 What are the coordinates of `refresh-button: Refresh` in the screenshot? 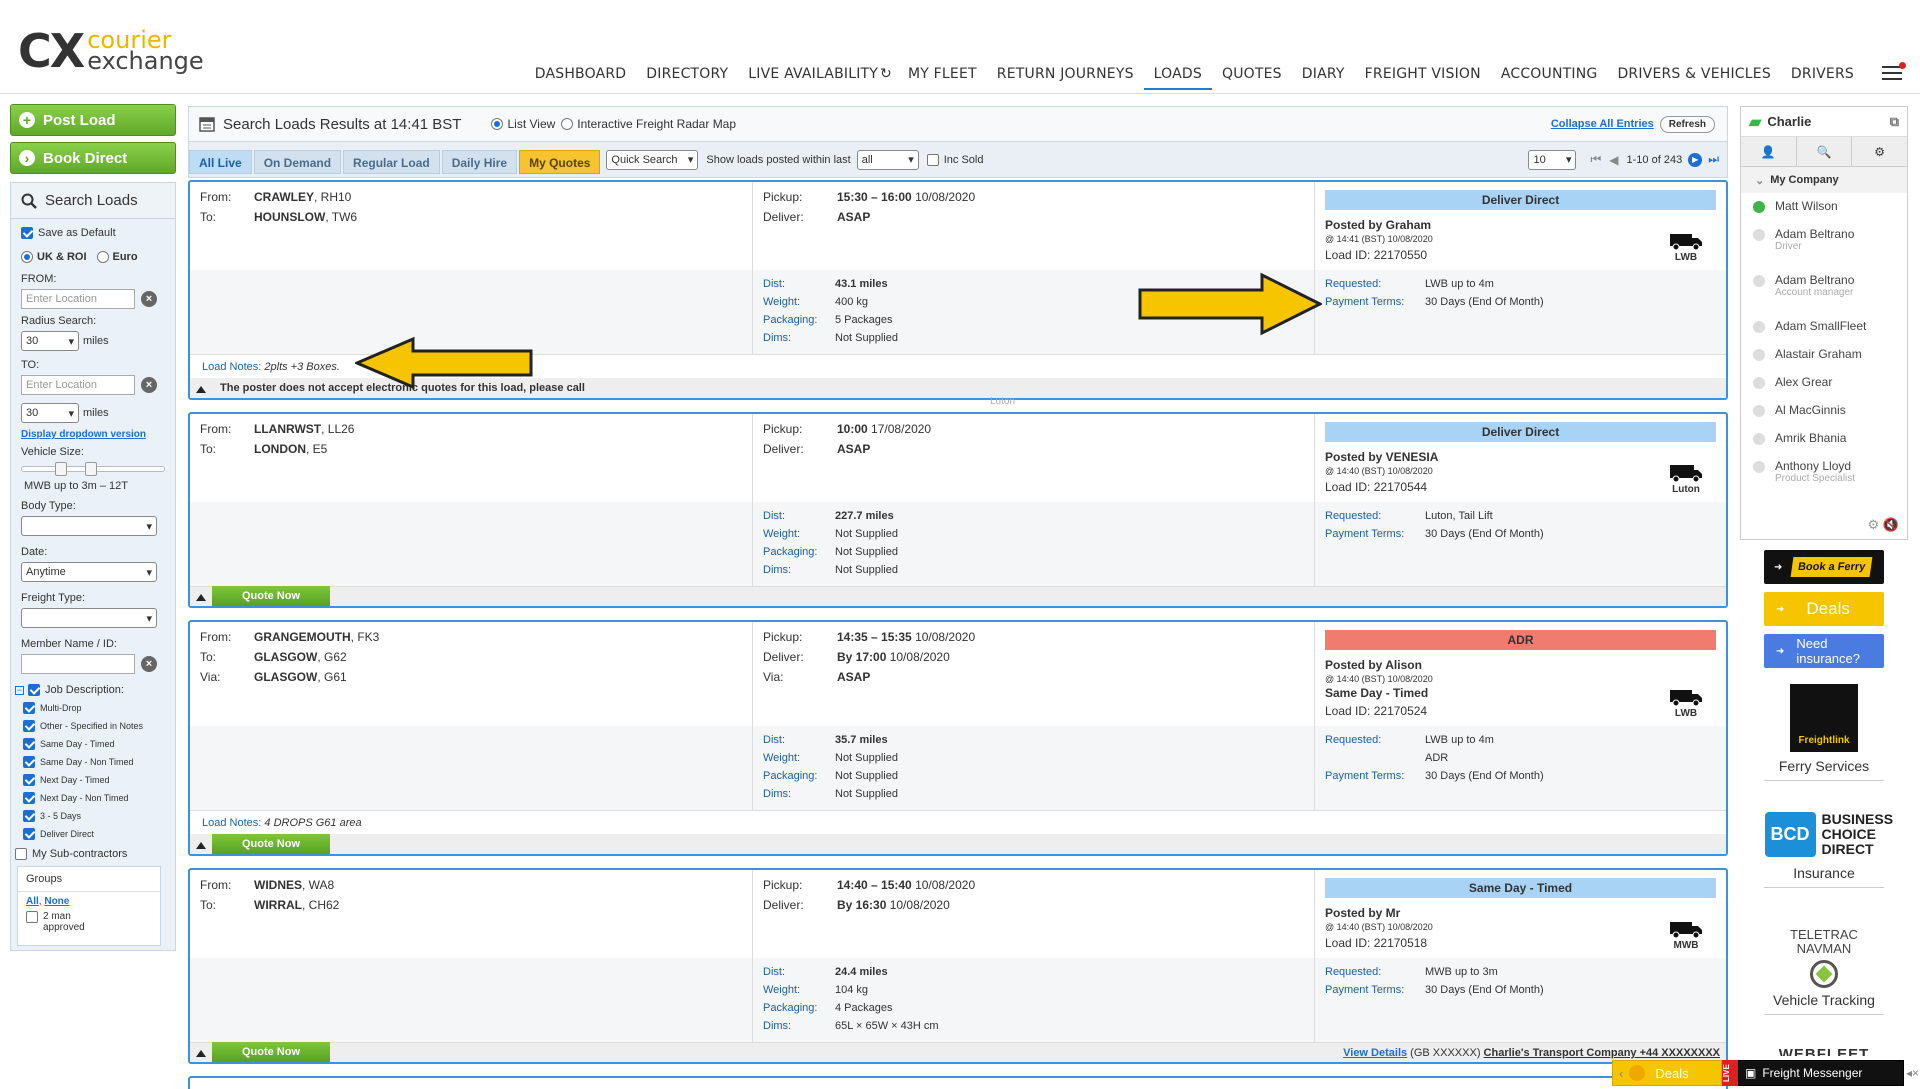 It's located at (1687, 124).